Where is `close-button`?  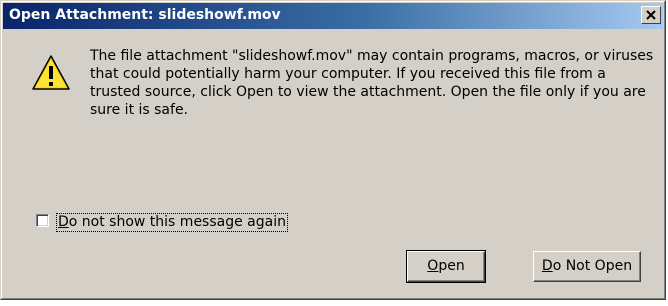 close-button is located at coordinates (651, 15).